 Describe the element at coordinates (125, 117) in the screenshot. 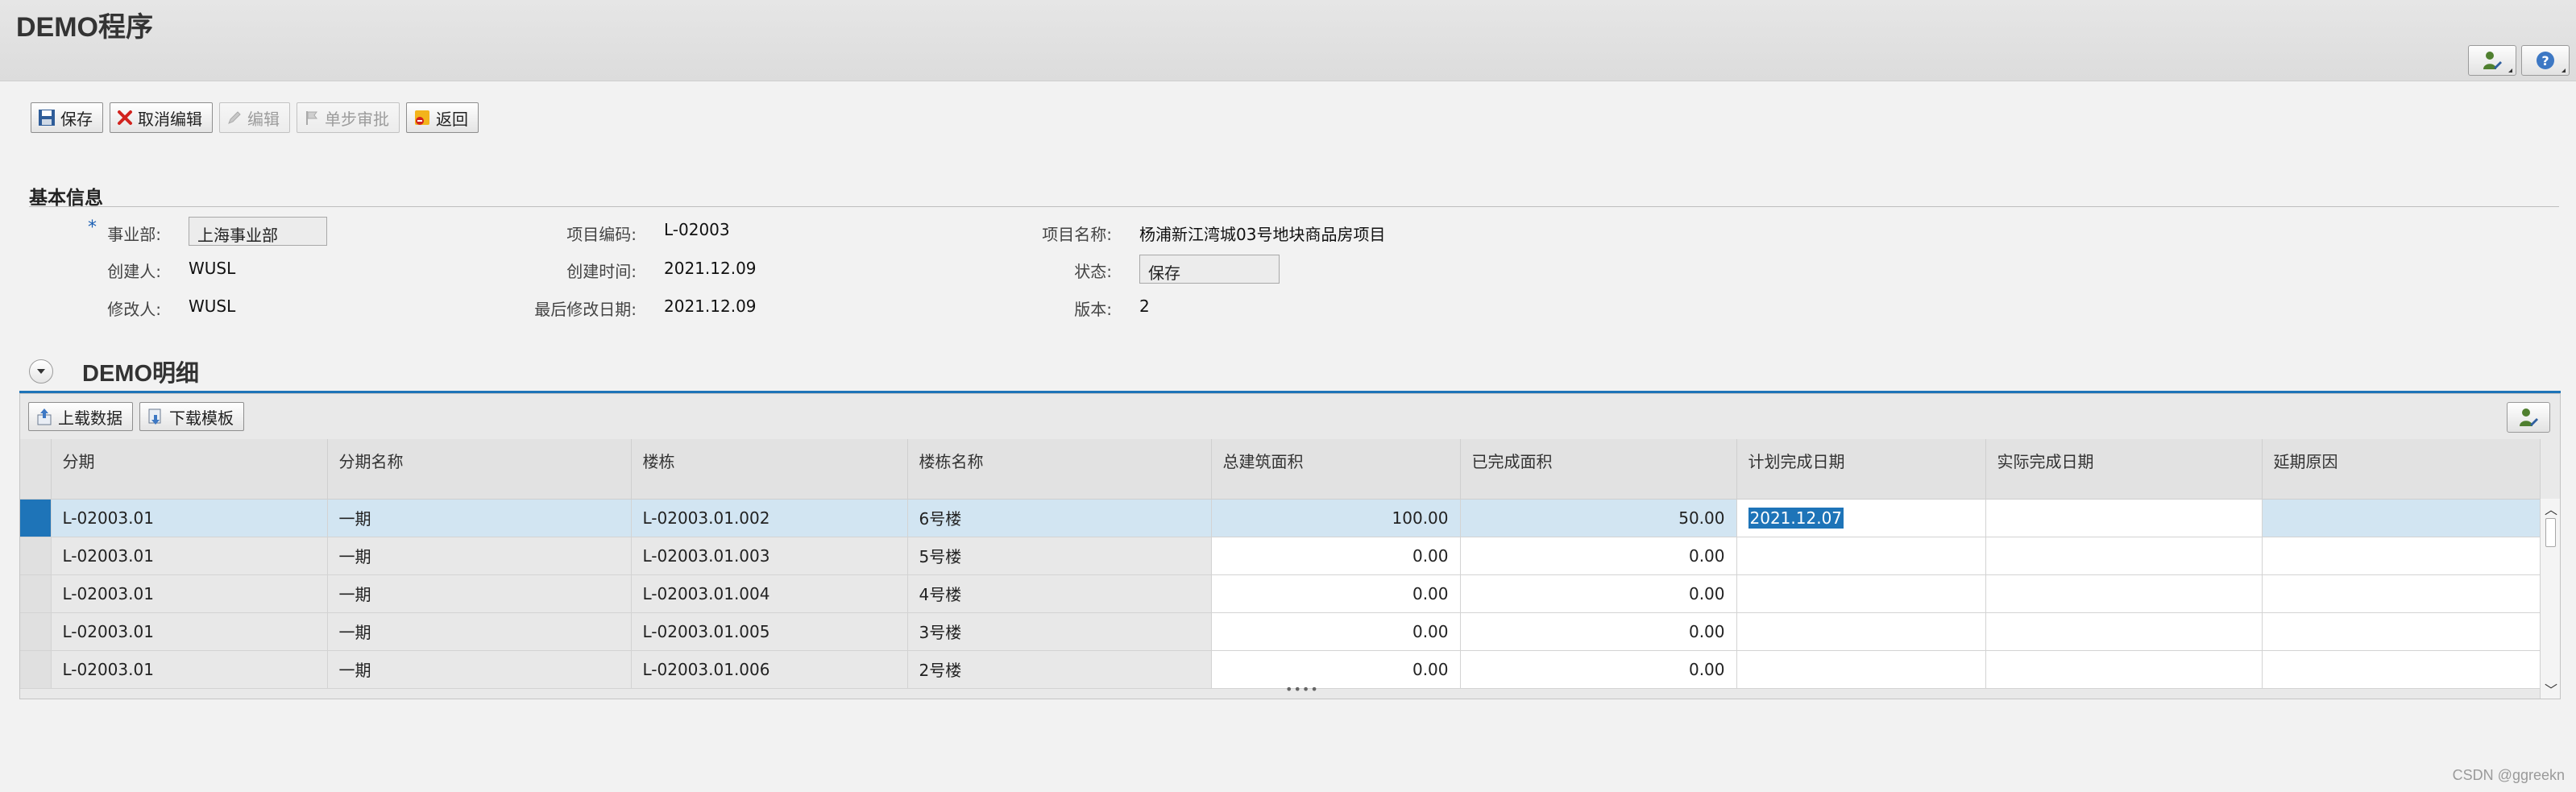

I see `cancel-icon` at that location.